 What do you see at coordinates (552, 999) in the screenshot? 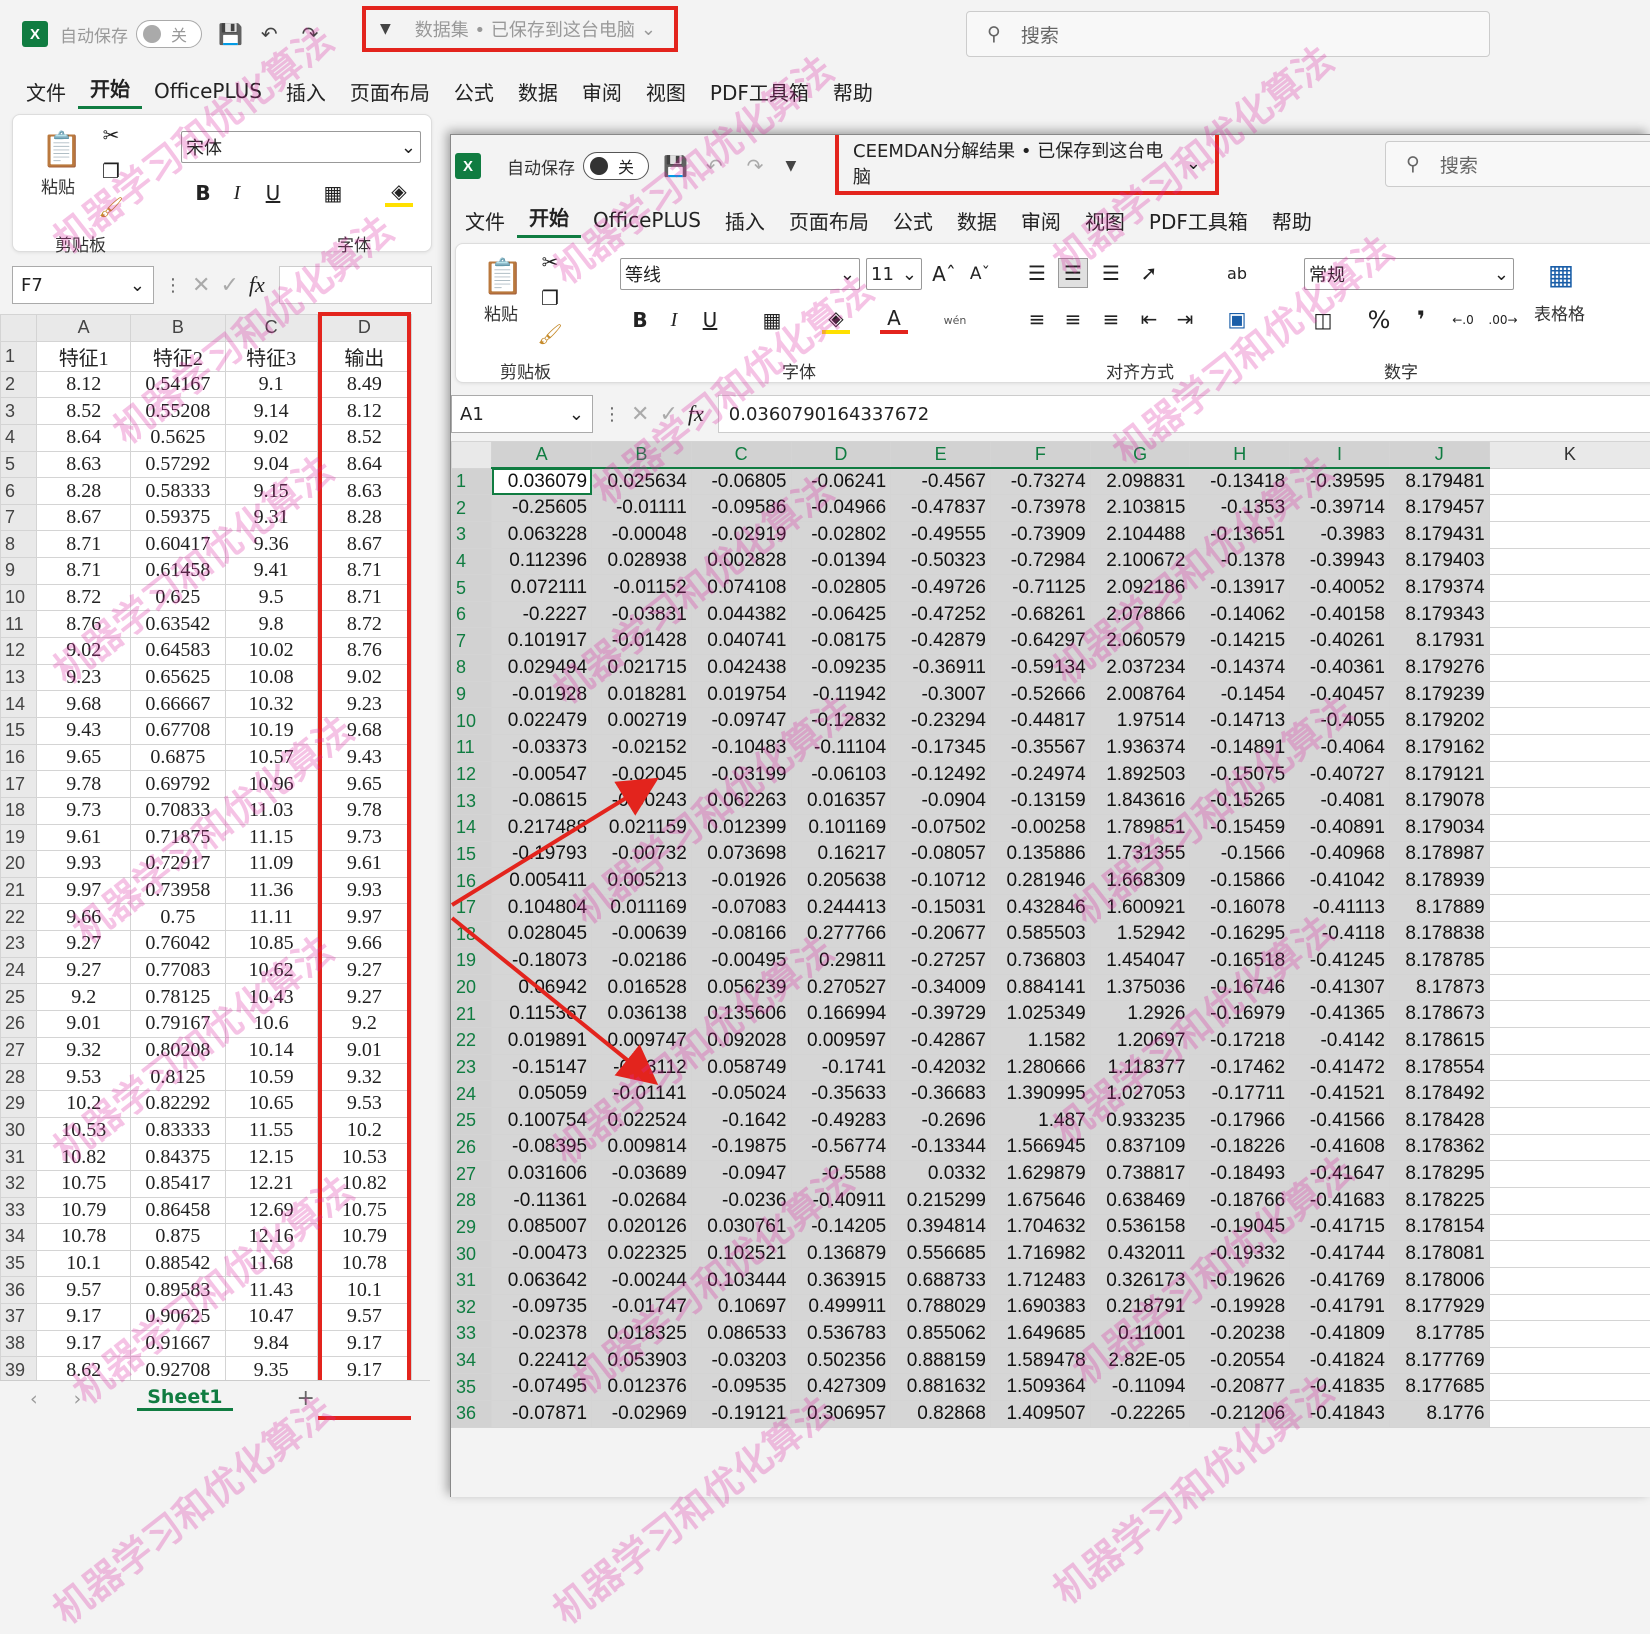
I see `arrow-down` at bounding box center [552, 999].